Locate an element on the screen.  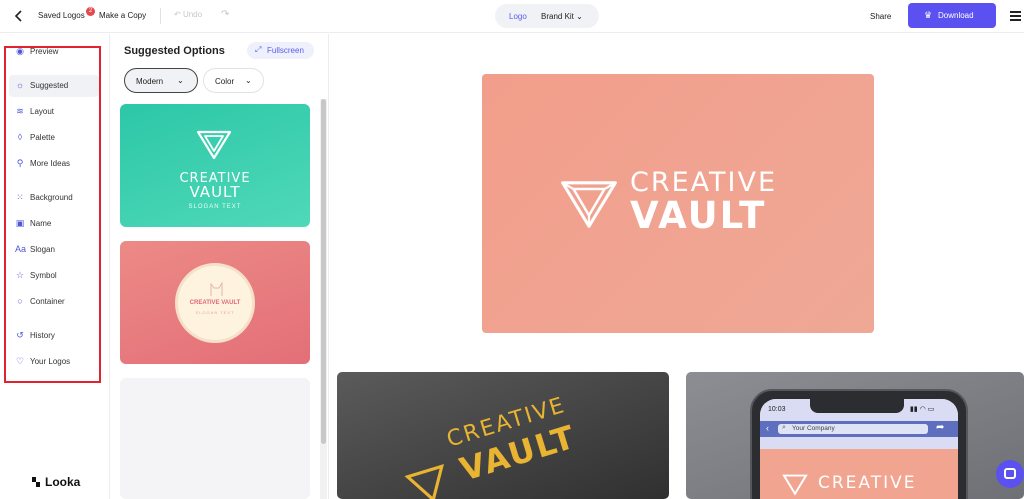
sidebar-item-background: ⁙ Background is located at coordinates (54, 198).